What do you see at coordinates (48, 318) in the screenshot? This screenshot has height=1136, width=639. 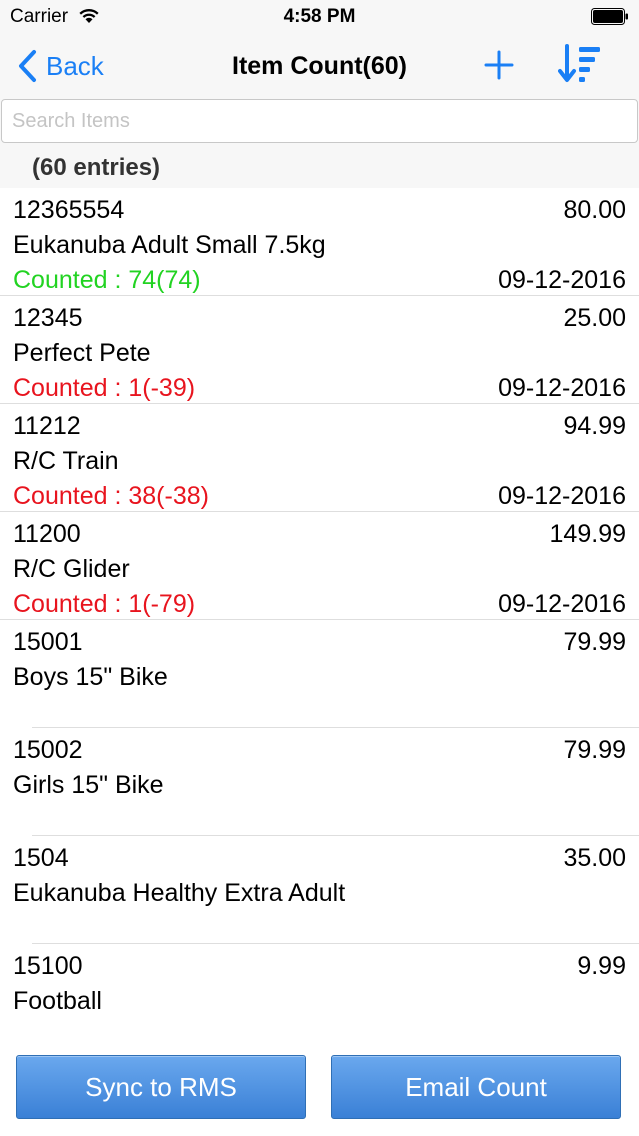 I see `item-code: 12345` at bounding box center [48, 318].